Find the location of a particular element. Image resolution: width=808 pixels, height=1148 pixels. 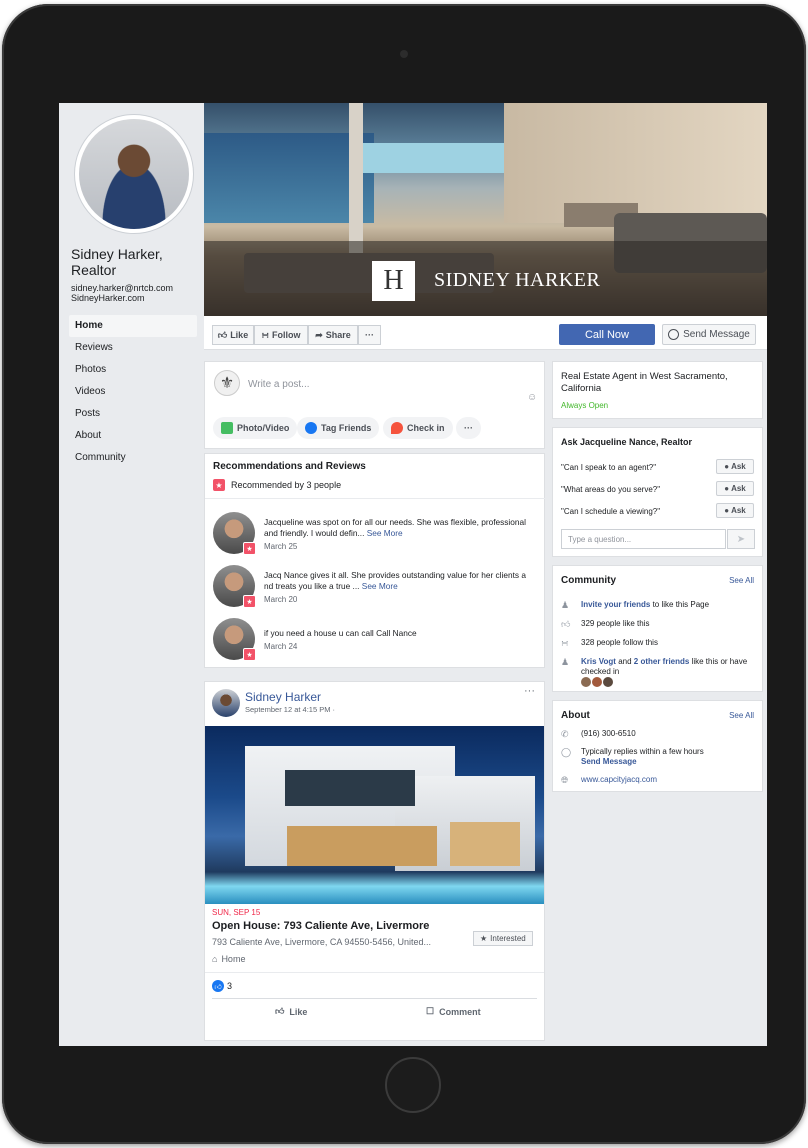

post-options-button: ··· is located at coordinates (529, 691).